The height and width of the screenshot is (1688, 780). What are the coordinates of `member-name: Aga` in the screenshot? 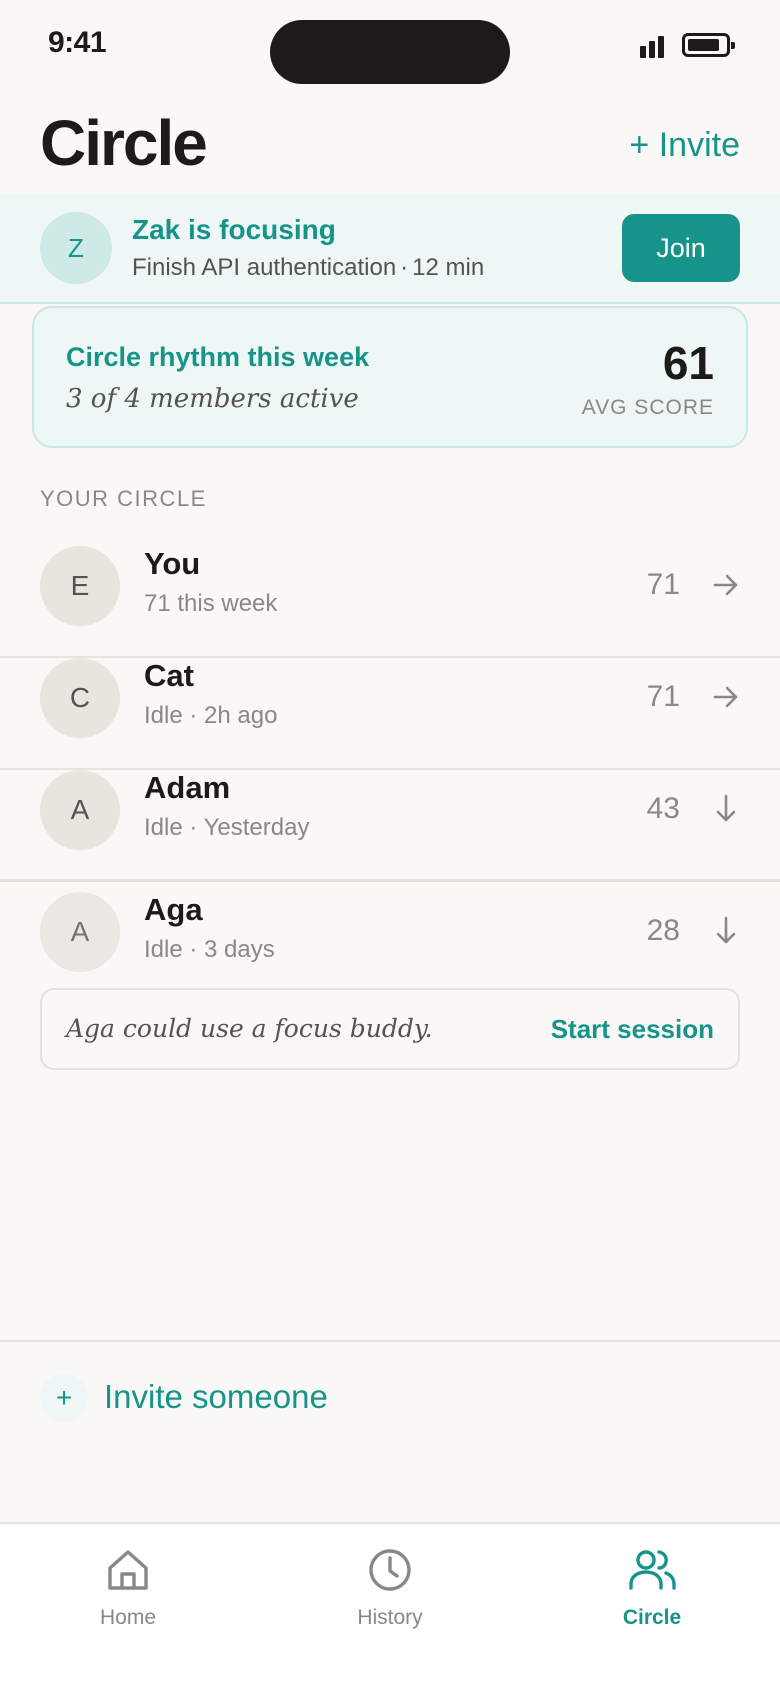 It's located at (173, 909).